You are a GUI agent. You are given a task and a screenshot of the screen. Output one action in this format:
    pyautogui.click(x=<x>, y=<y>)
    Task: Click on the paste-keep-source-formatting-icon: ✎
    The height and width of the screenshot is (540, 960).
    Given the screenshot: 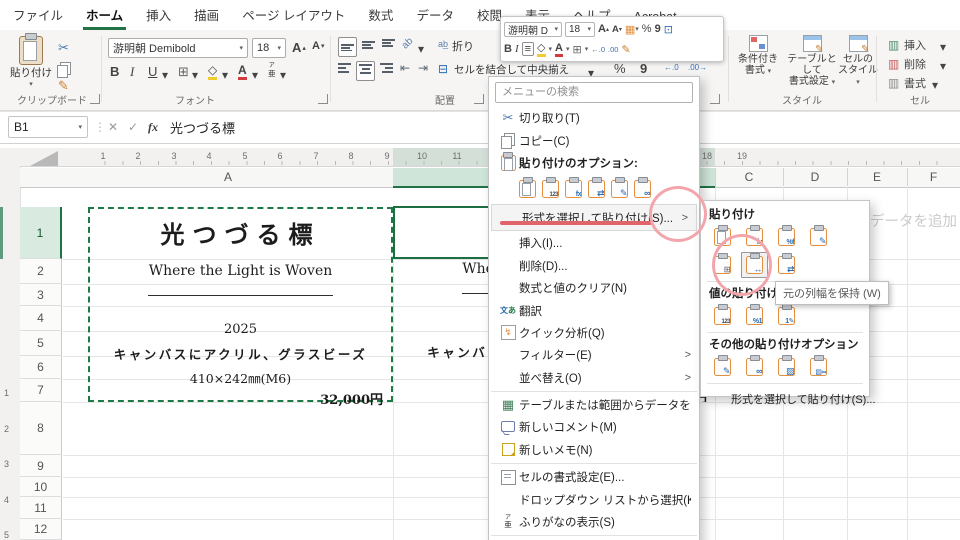 What is the action you would take?
    pyautogui.click(x=818, y=237)
    